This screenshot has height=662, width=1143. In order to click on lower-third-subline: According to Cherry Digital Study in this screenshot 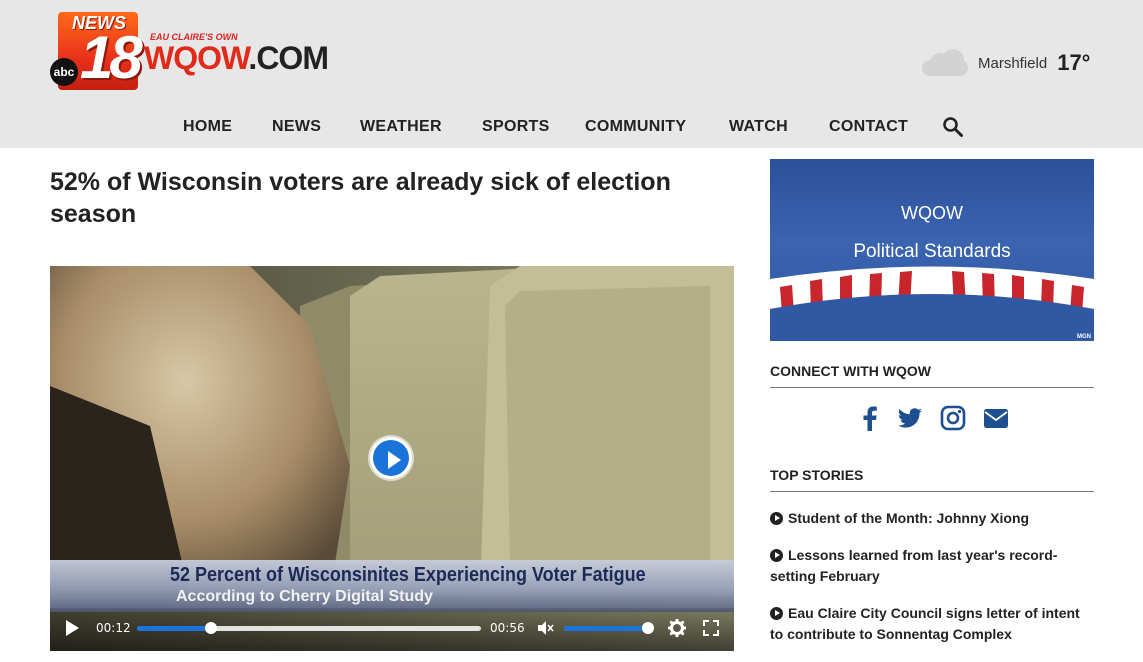, I will do `click(304, 596)`.